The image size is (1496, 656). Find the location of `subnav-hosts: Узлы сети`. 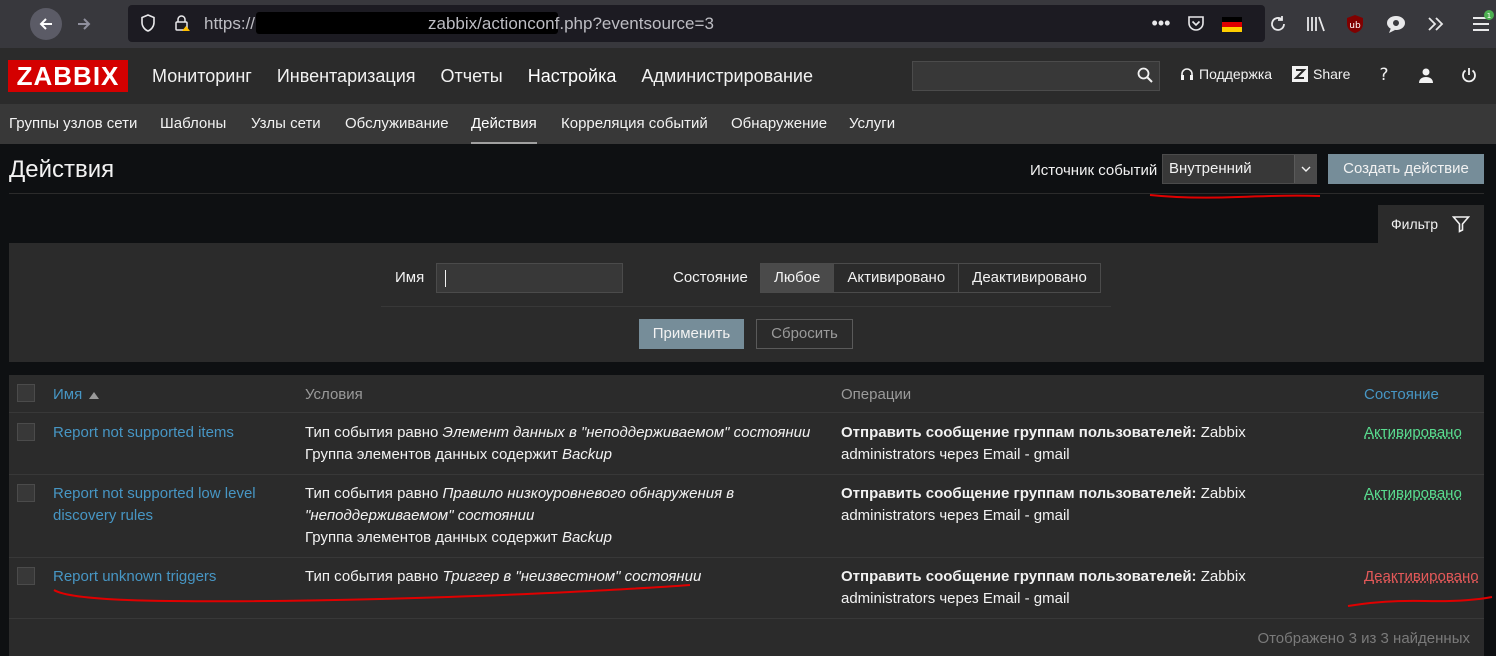

subnav-hosts: Узлы сети is located at coordinates (286, 124).